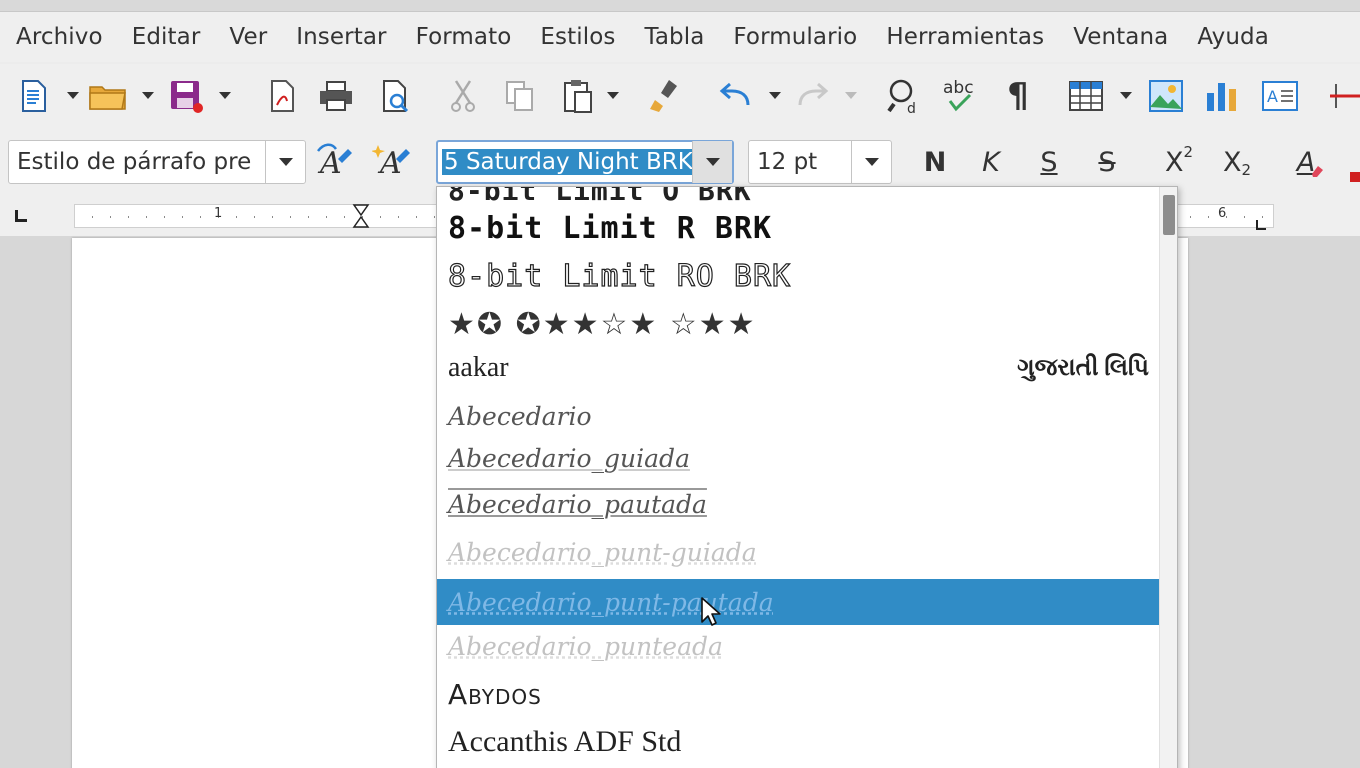 The image size is (1360, 768). What do you see at coordinates (248, 37) in the screenshot?
I see `menu-ver: Ver` at bounding box center [248, 37].